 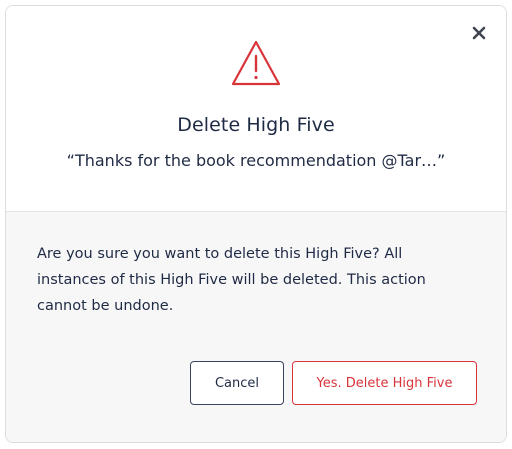 What do you see at coordinates (256, 125) in the screenshot?
I see `dialog-title: Delete High Five` at bounding box center [256, 125].